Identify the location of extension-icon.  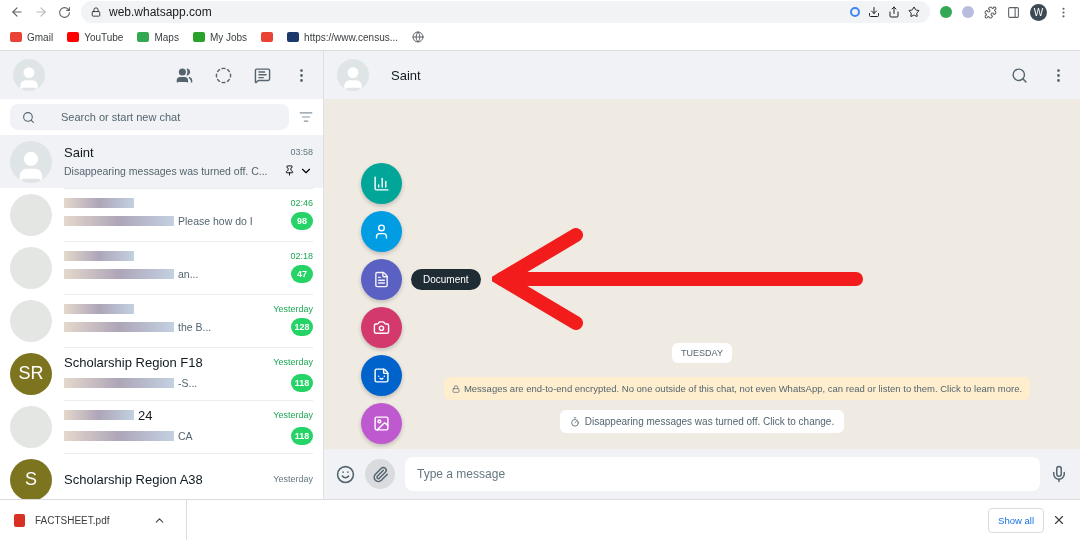
(946, 12).